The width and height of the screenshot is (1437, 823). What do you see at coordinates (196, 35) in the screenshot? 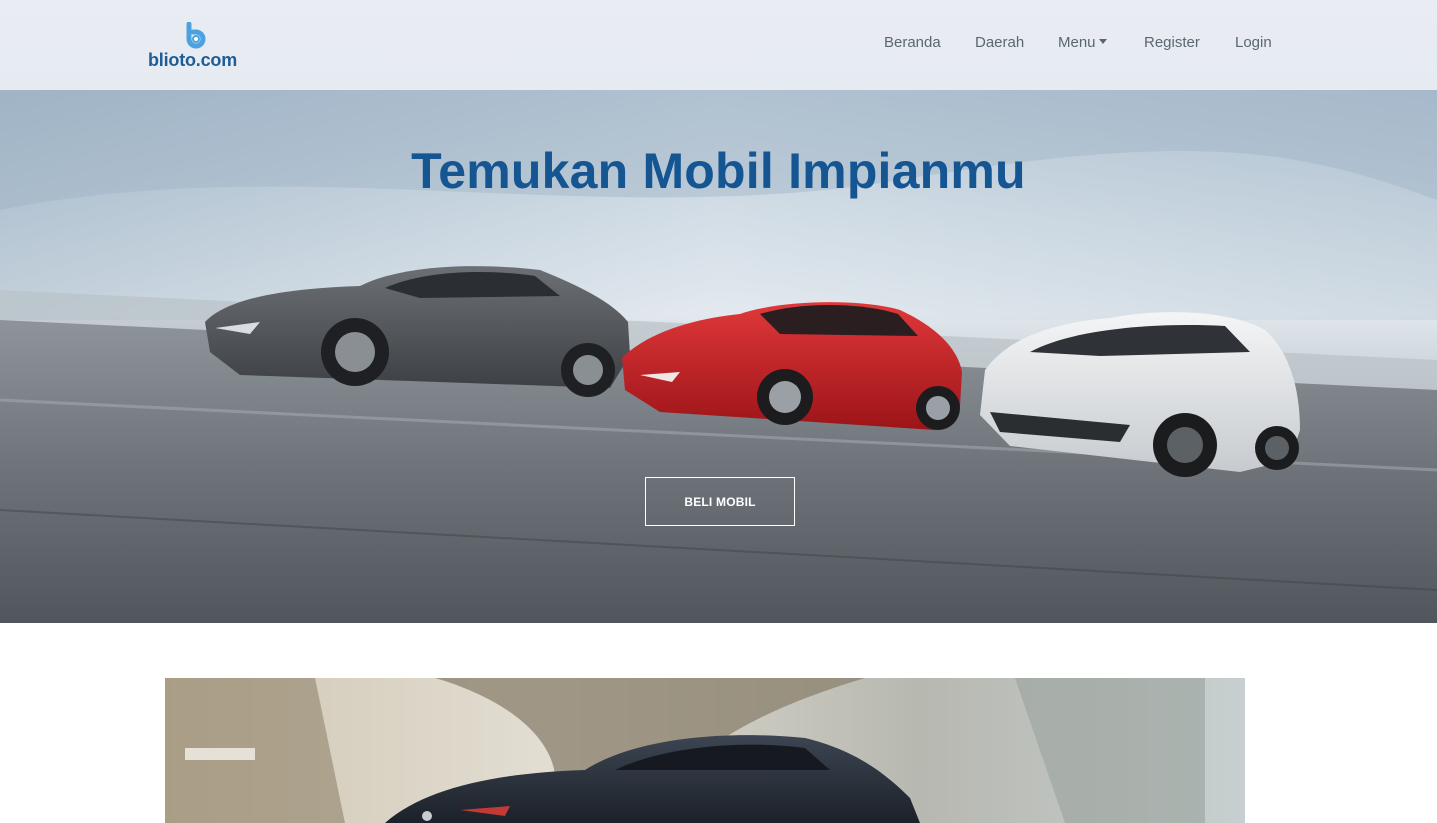
I see `logo-mark-icon` at bounding box center [196, 35].